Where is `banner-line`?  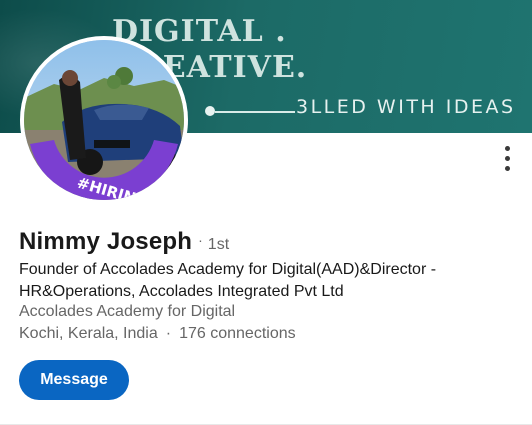 banner-line is located at coordinates (255, 112).